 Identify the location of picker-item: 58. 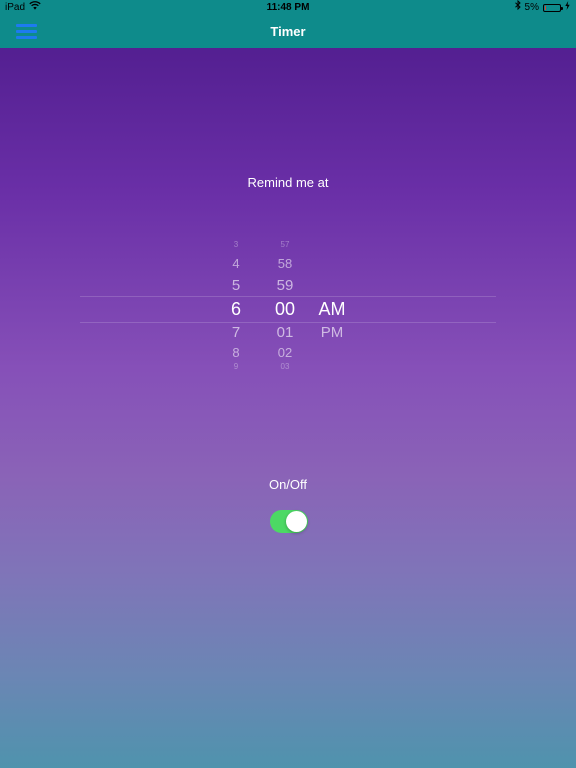
(285, 263).